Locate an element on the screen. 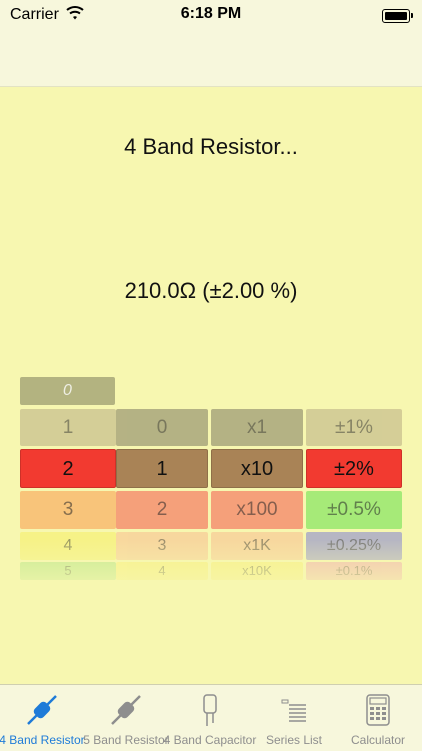  tab-series-list: Series List is located at coordinates (294, 718).